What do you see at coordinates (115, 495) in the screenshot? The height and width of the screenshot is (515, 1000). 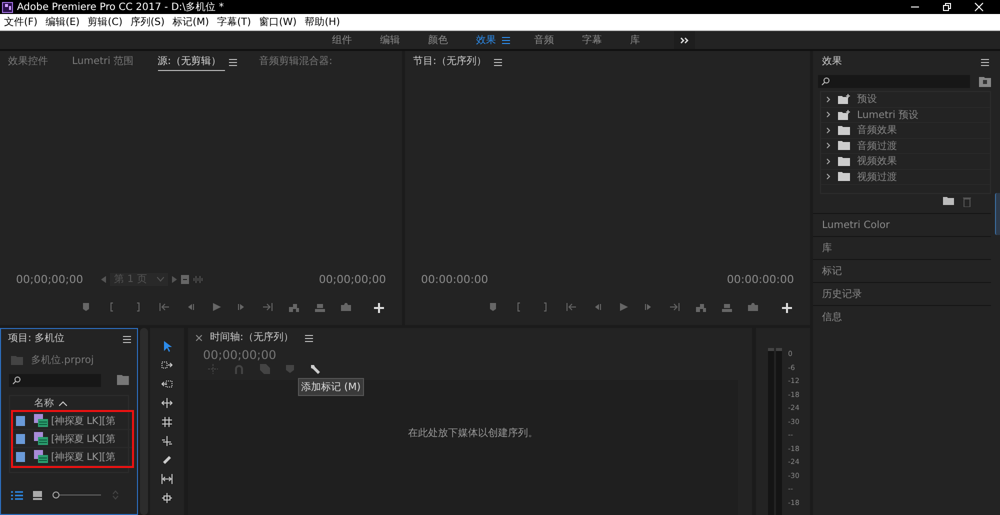 I see `sort-order-icon` at bounding box center [115, 495].